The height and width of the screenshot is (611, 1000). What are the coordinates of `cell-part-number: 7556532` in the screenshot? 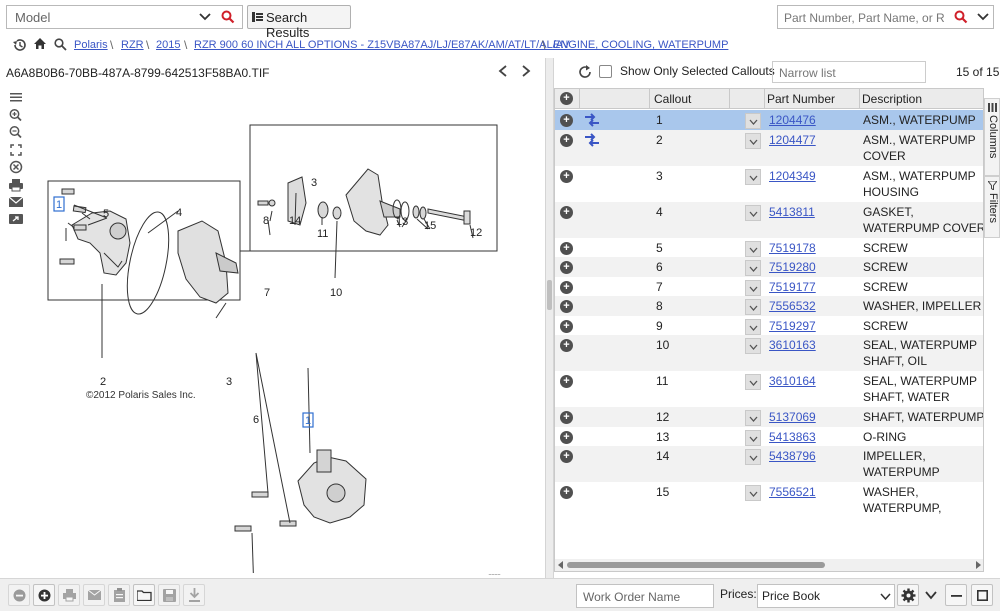 It's located at (792, 306).